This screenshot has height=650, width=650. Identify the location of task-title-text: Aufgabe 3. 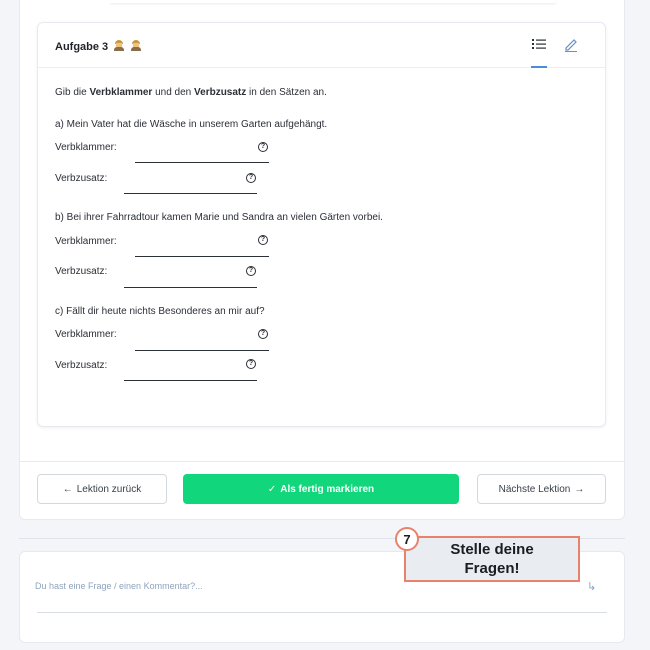
(82, 47).